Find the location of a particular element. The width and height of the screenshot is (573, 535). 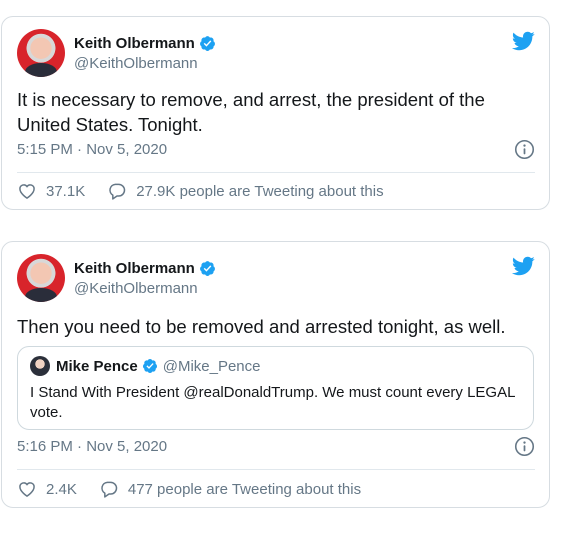

quoted-author-name: Mike Pence is located at coordinates (97, 366).